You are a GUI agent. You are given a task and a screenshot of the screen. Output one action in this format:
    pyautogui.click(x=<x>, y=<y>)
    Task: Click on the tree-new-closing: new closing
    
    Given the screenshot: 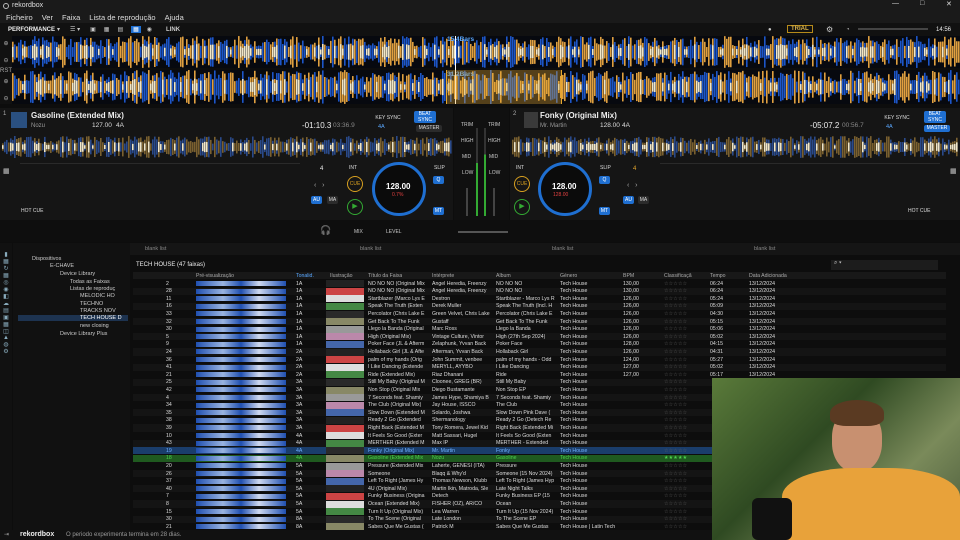 What is the action you would take?
    pyautogui.click(x=94, y=326)
    